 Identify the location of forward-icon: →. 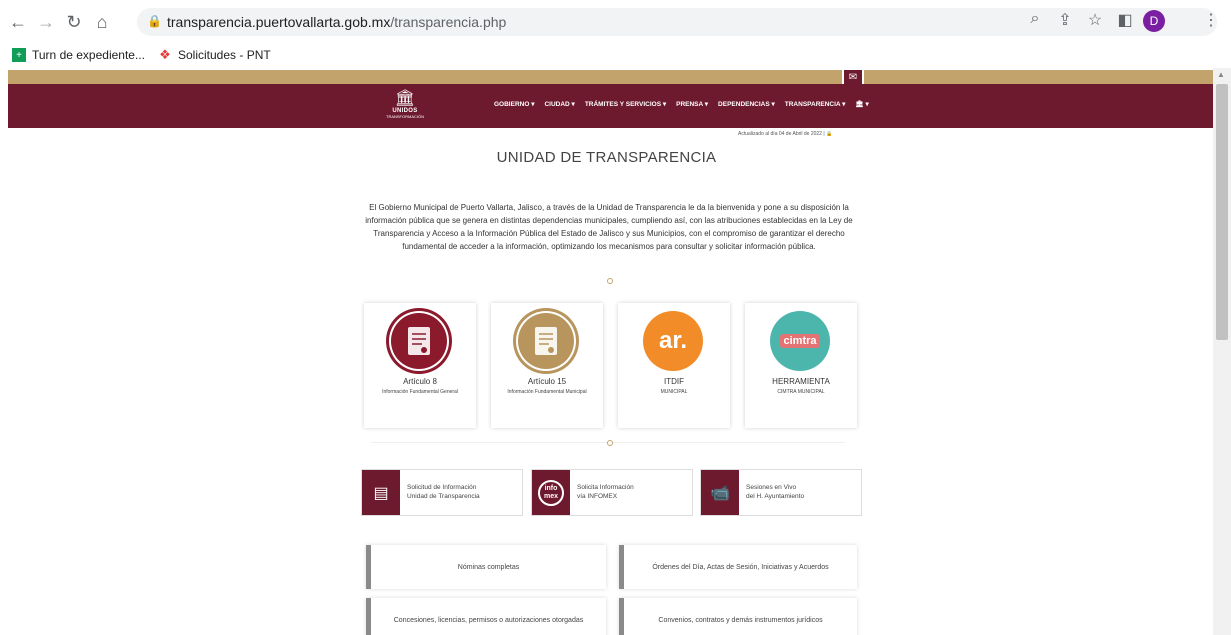
(46, 22).